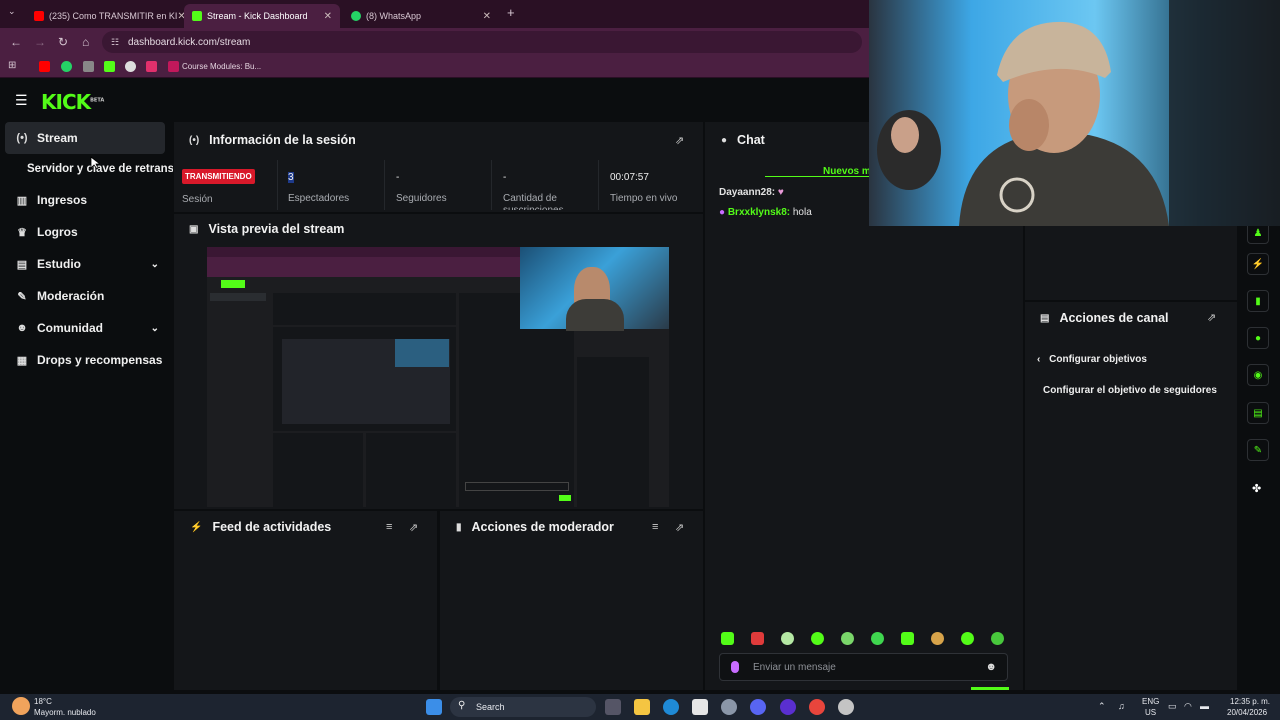 Image resolution: width=1280 pixels, height=720 pixels. Describe the element at coordinates (758, 707) in the screenshot. I see `discord-icon` at that location.